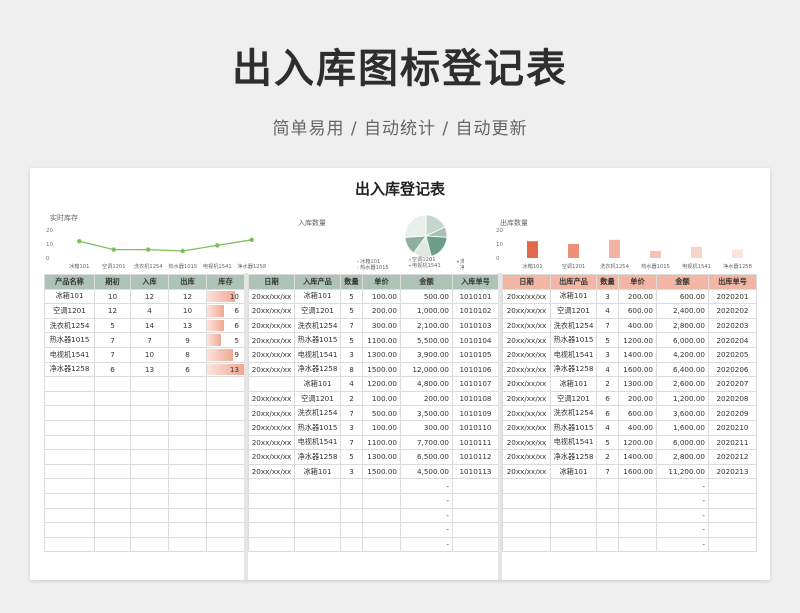  I want to click on table-cell: 1010110, so click(475, 427).